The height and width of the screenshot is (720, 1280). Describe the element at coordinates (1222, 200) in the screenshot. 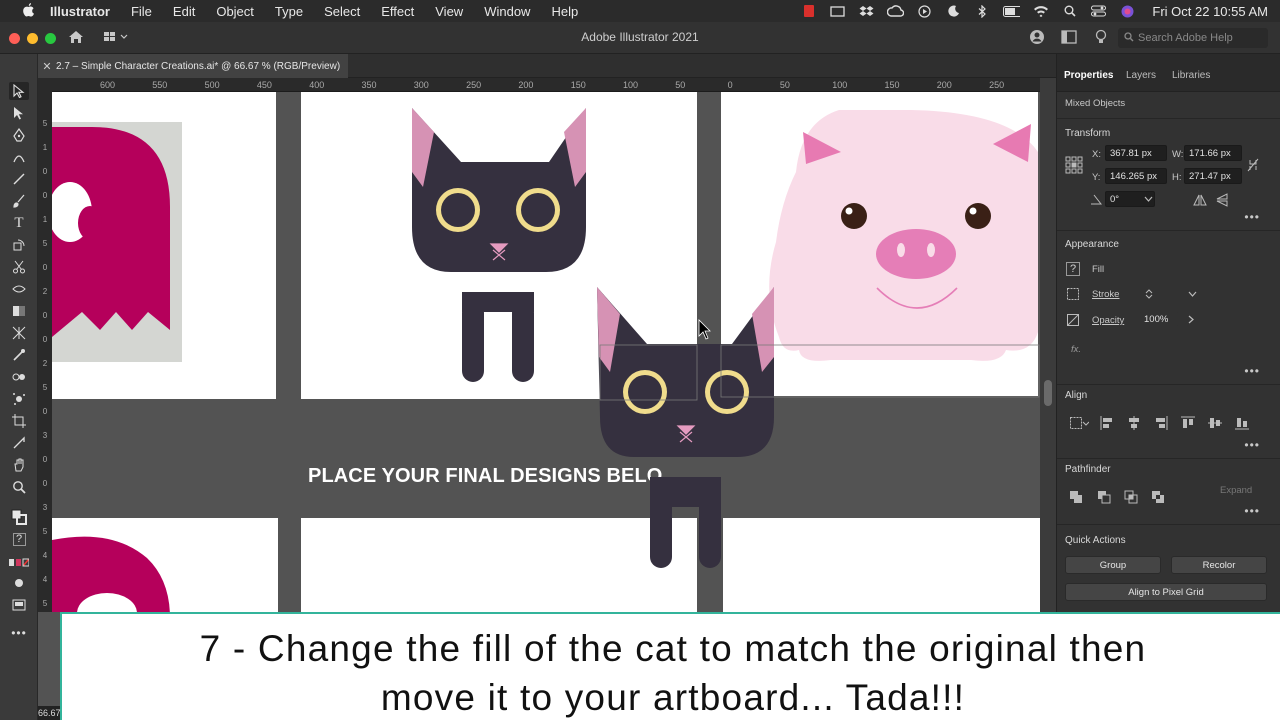

I see `flip-vertical-icon` at that location.